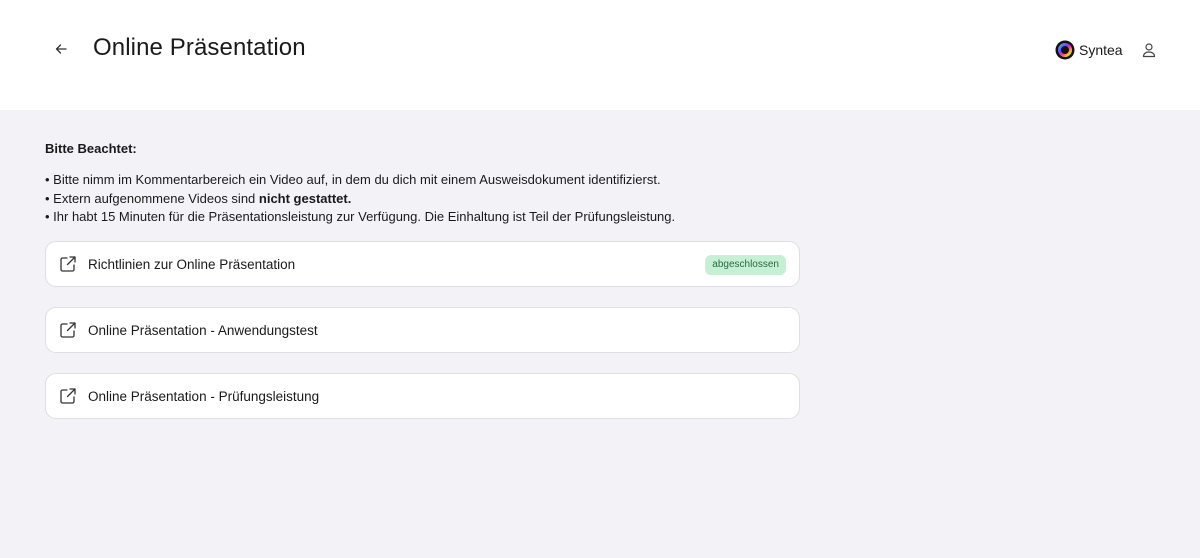 Image resolution: width=1200 pixels, height=558 pixels. I want to click on notice-heading: Bitte Beachtet:, so click(91, 148).